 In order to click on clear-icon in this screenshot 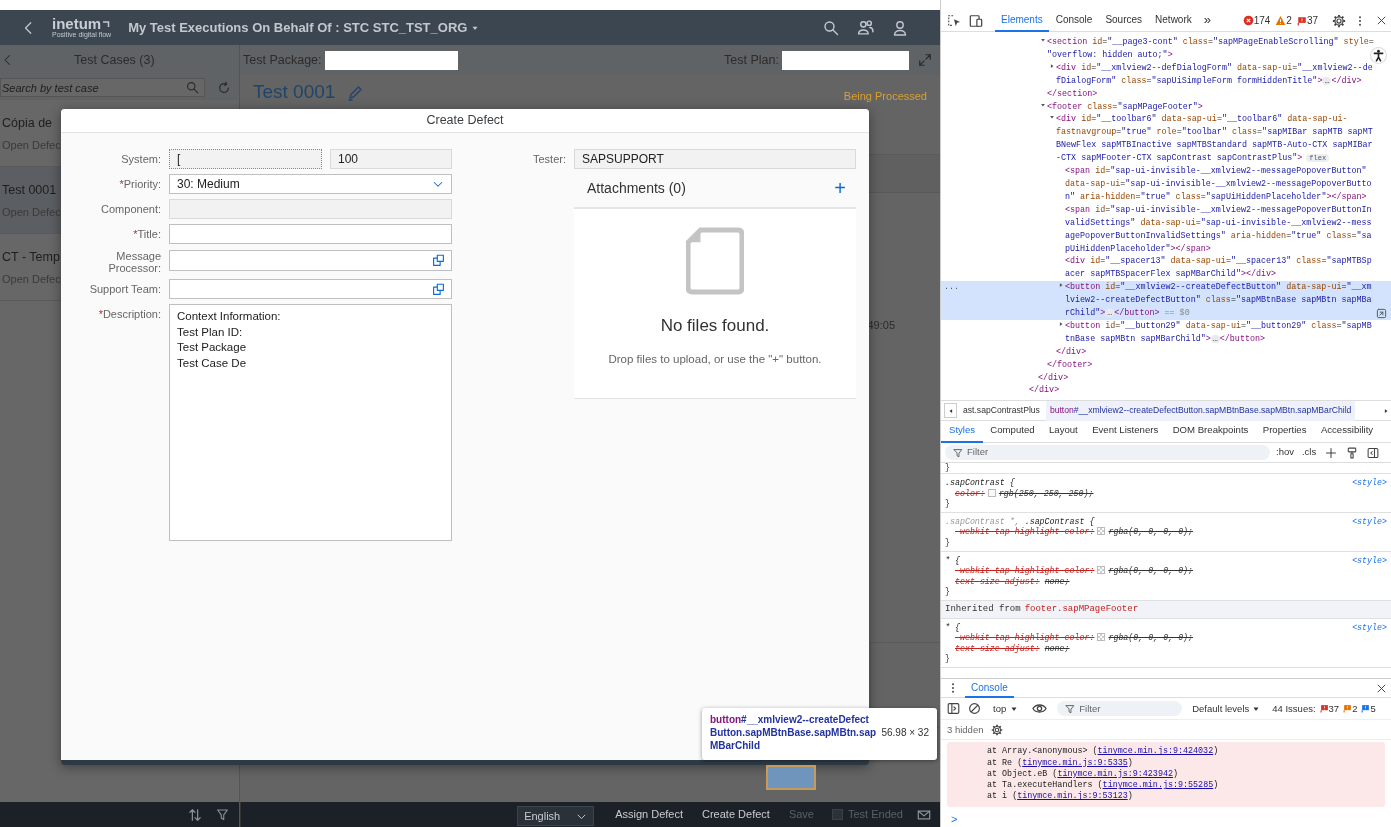, I will do `click(974, 709)`.